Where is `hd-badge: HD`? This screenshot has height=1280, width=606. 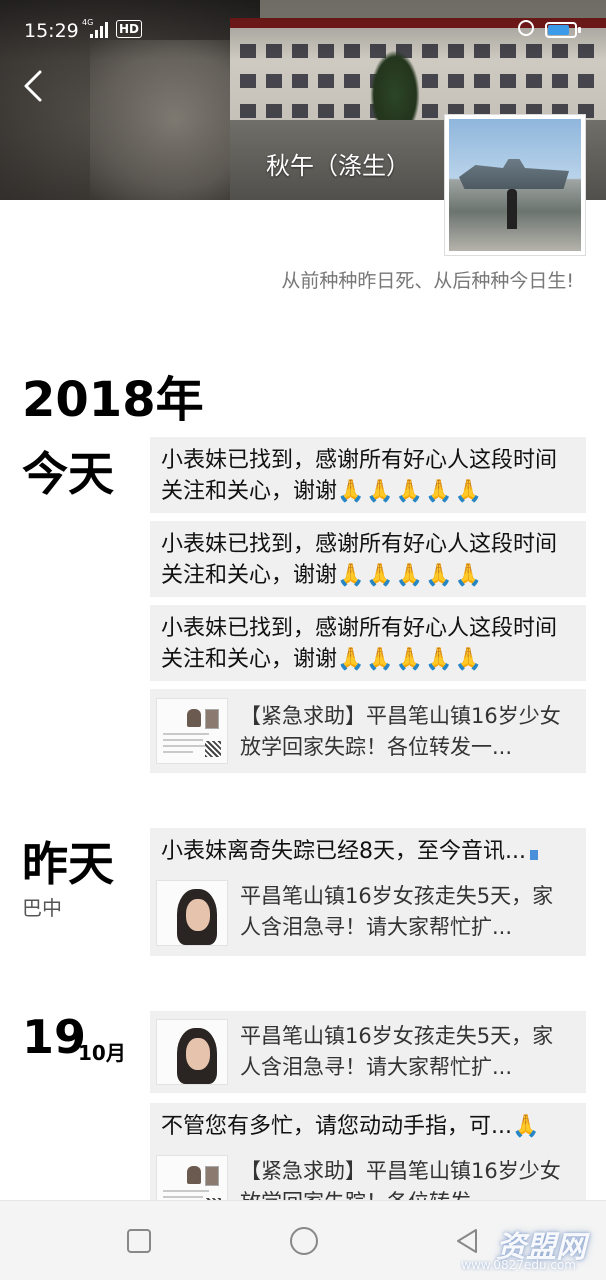
hd-badge: HD is located at coordinates (129, 29).